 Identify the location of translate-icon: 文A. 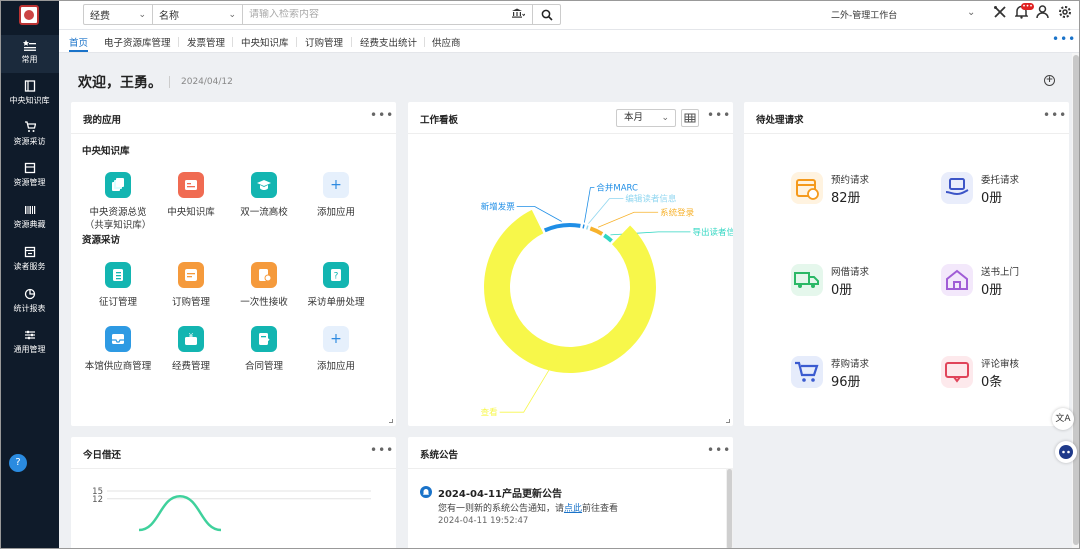
(1063, 419).